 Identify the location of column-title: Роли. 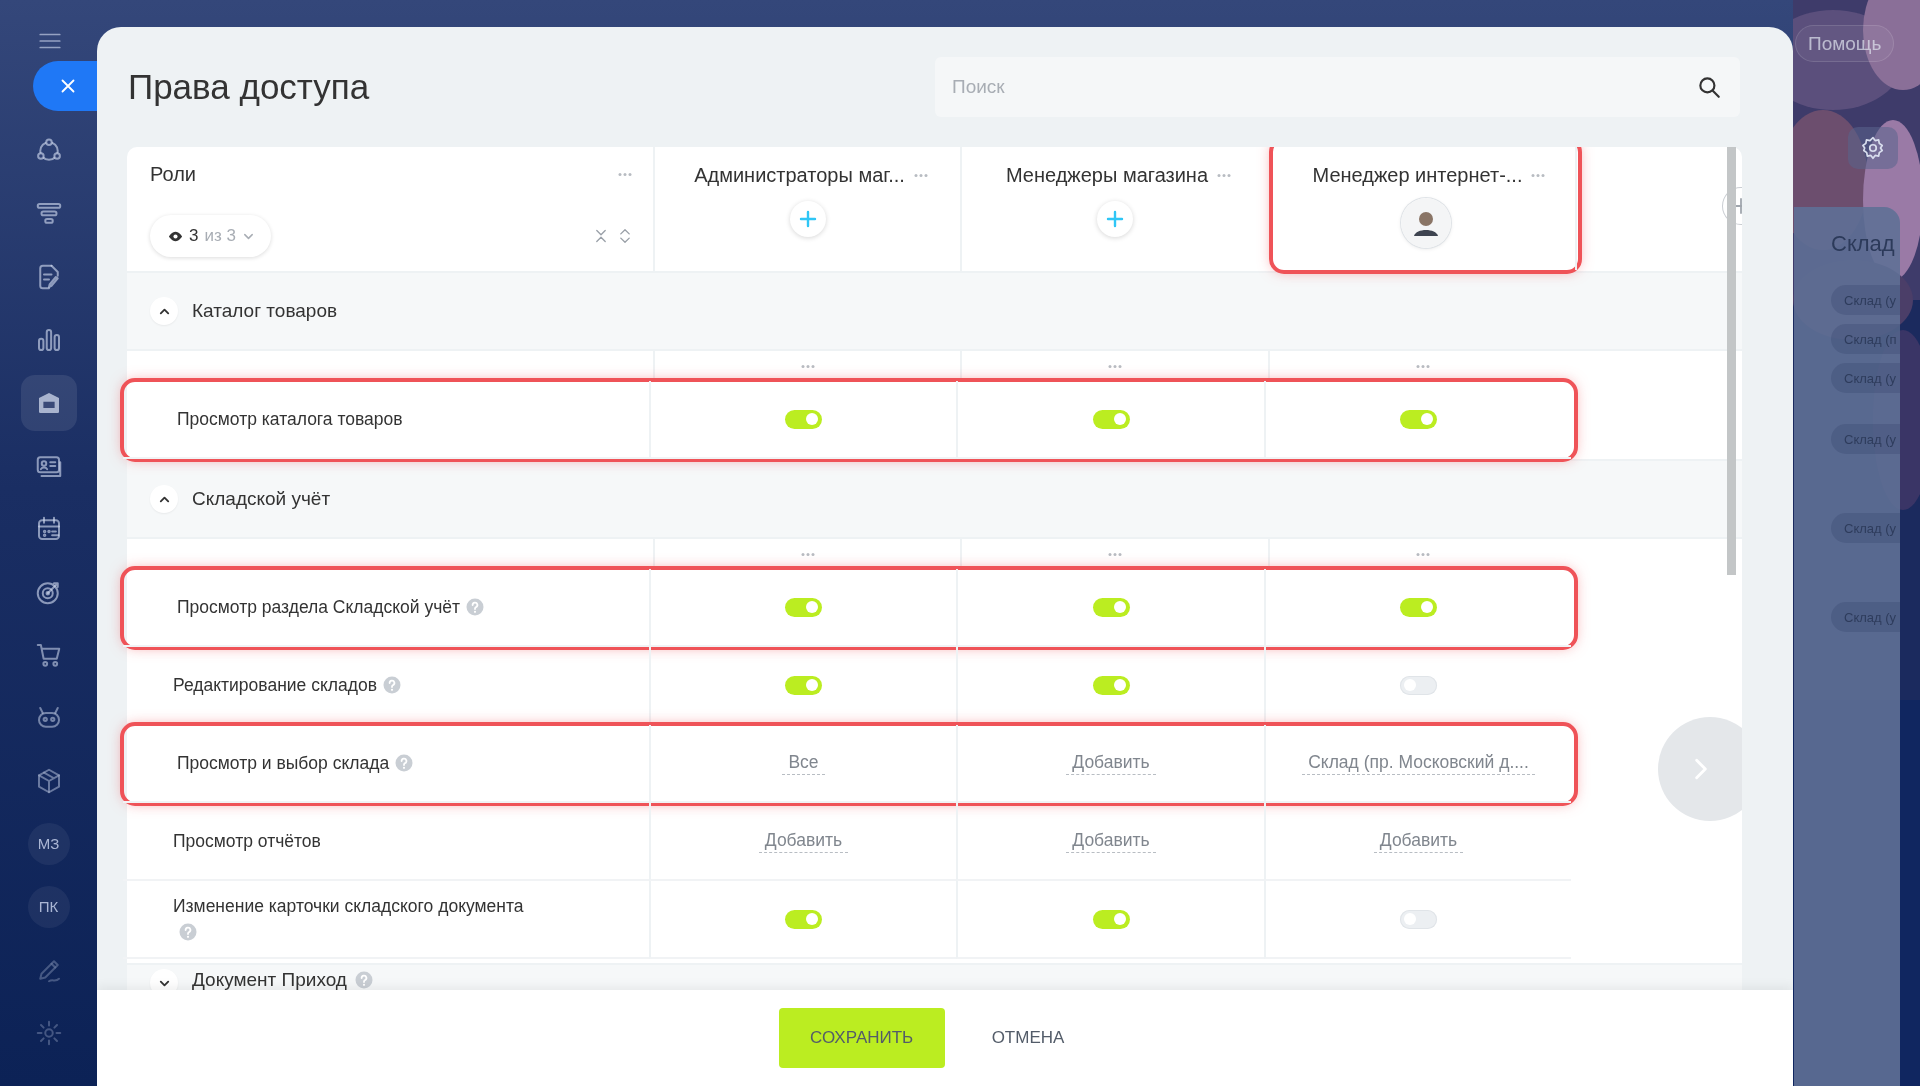
(173, 174).